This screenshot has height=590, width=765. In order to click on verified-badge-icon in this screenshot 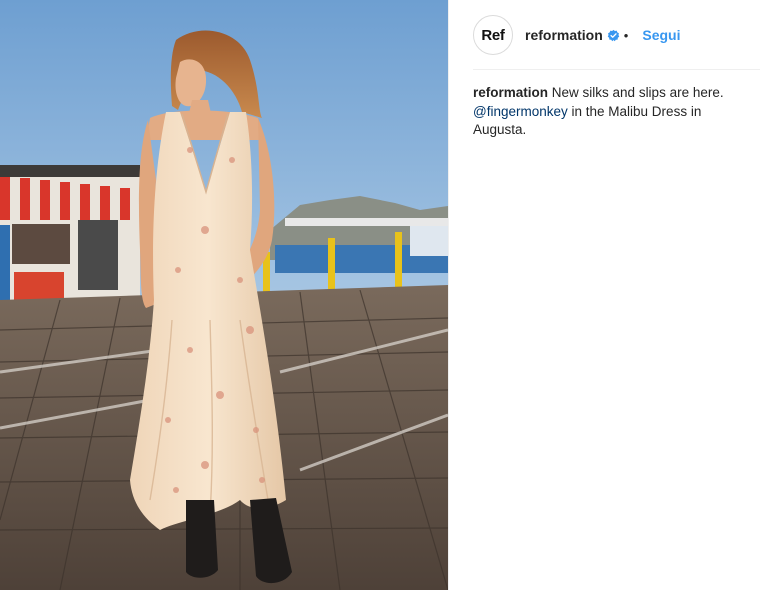, I will do `click(613, 35)`.